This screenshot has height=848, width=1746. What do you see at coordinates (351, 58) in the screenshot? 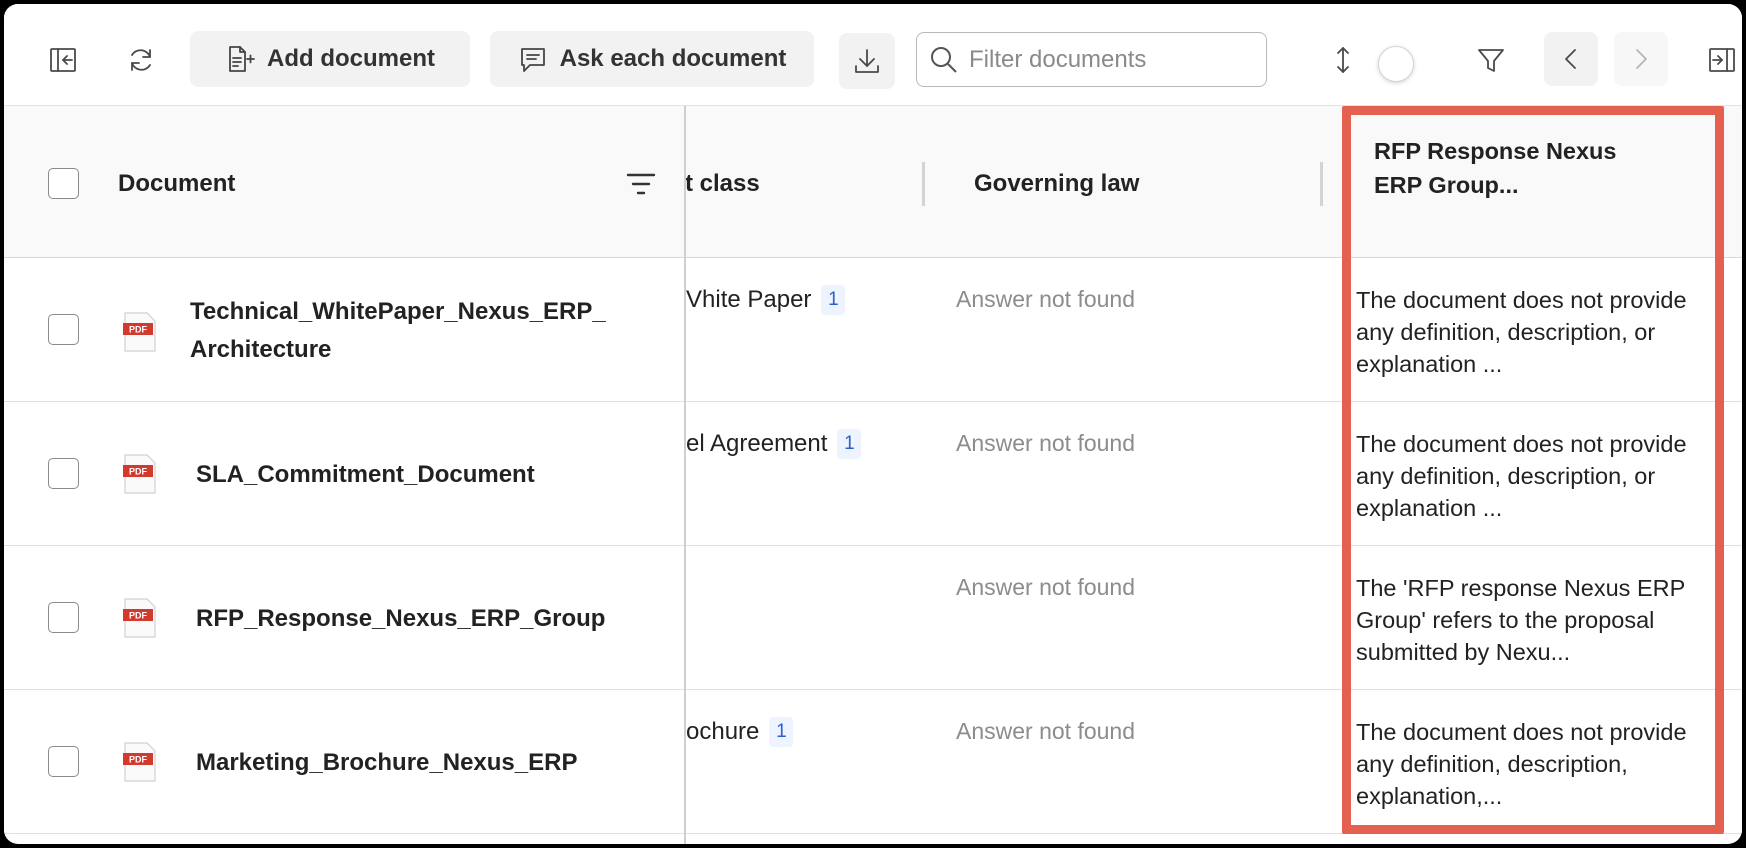
I see `add-document-label: Add document` at bounding box center [351, 58].